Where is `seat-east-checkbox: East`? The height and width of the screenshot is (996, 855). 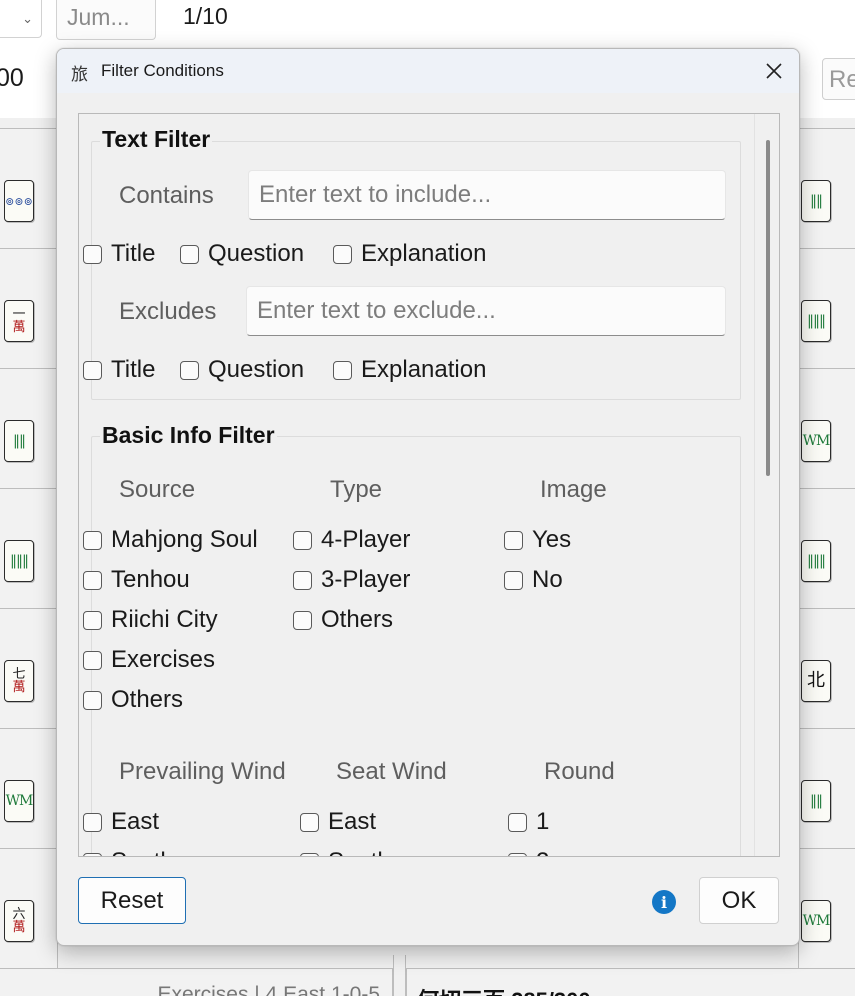 seat-east-checkbox: East is located at coordinates (338, 822).